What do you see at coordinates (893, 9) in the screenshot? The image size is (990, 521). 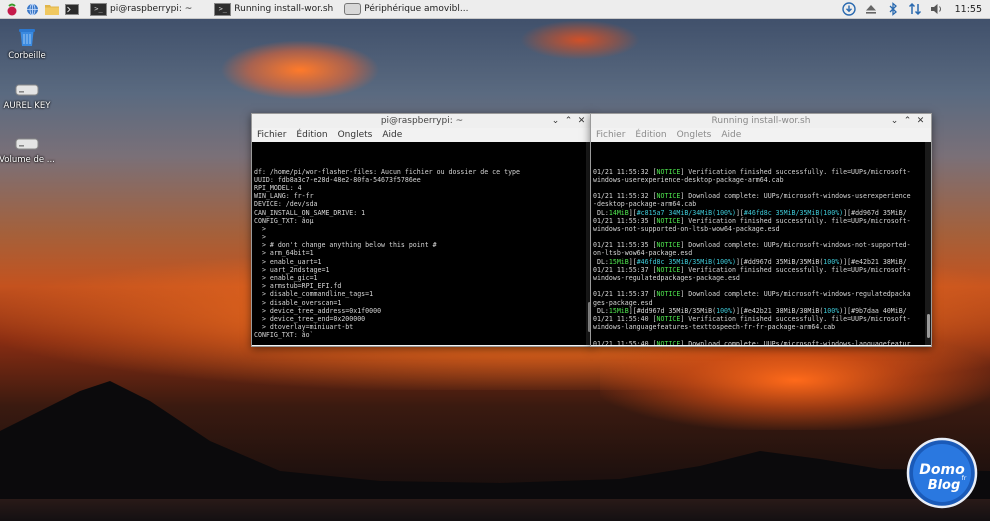 I see `bluetooth-icon` at bounding box center [893, 9].